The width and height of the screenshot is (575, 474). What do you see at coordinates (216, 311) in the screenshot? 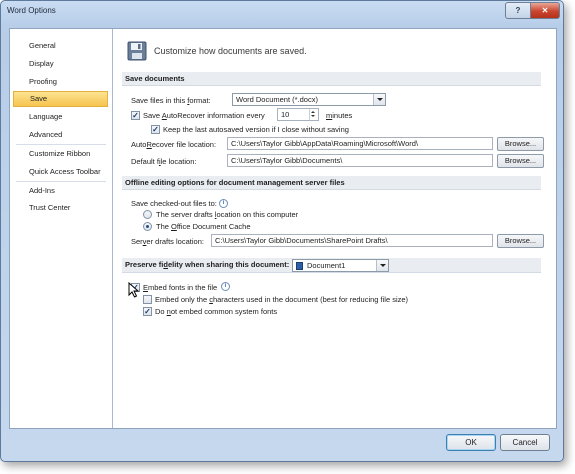
I see `do-not-embed-system-fonts-label: Do not embed common system fonts` at bounding box center [216, 311].